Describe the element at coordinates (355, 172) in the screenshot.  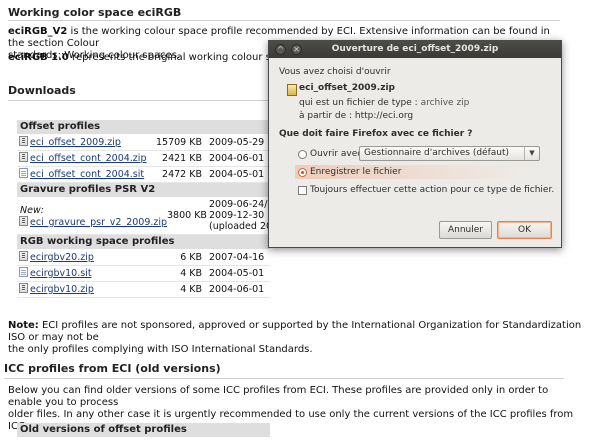
I see `save-file-label: Enregistrer le fichier` at that location.